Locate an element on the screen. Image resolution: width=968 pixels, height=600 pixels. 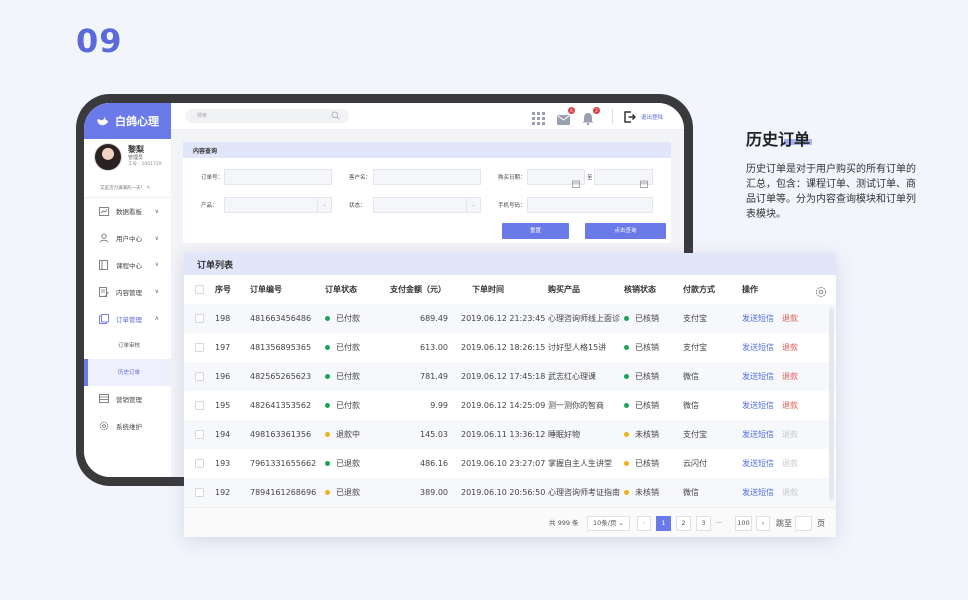
bell-icon: 2 is located at coordinates (591, 116).